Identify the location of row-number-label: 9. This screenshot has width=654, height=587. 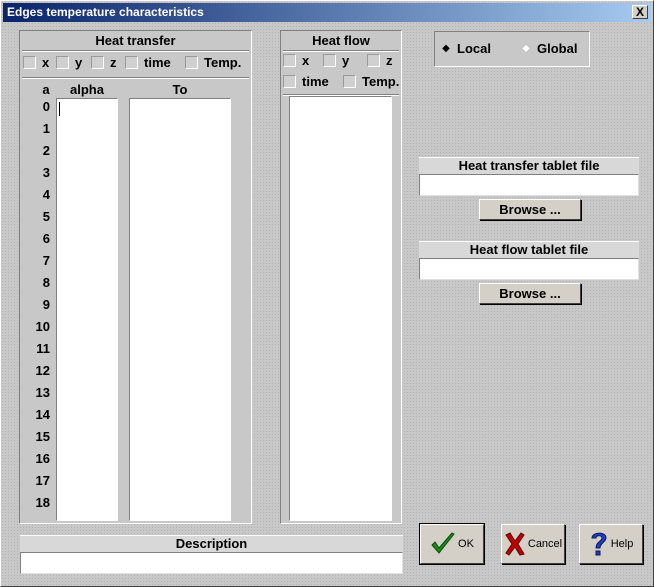
(46, 304).